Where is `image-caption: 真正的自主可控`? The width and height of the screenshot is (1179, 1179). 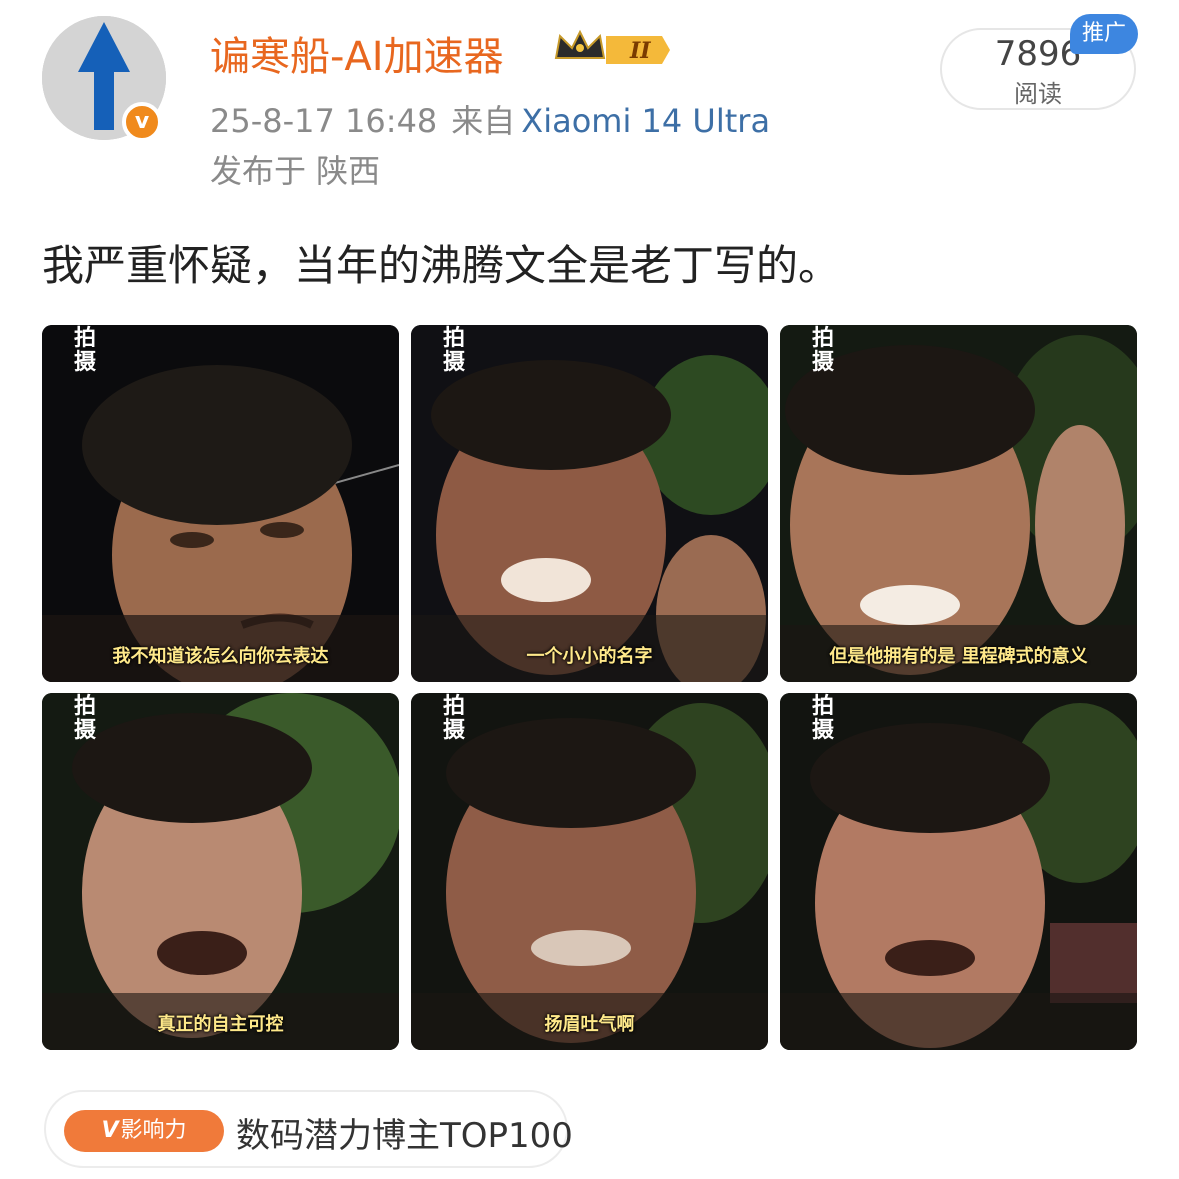
image-caption: 真正的自主可控 is located at coordinates (220, 1024).